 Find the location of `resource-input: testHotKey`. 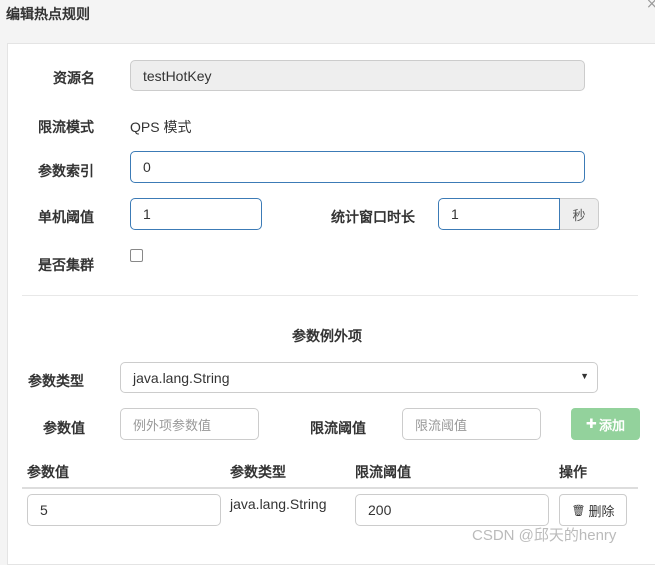

resource-input: testHotKey is located at coordinates (357, 75).